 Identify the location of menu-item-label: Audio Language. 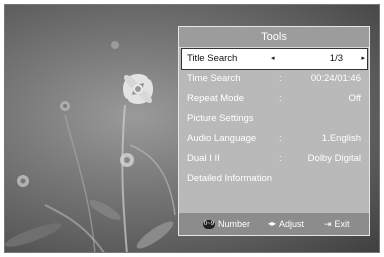
(222, 138).